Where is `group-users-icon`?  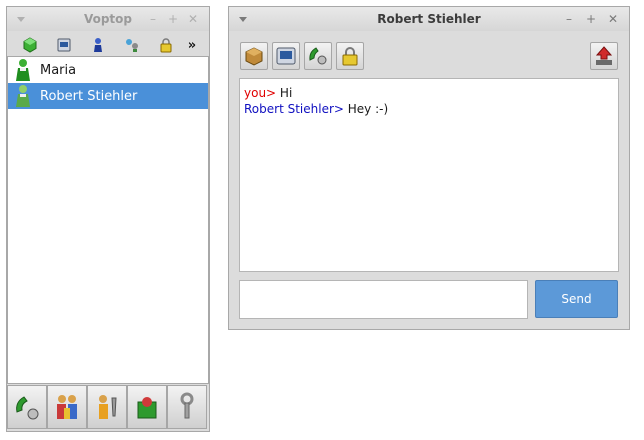
group-users-icon is located at coordinates (67, 407).